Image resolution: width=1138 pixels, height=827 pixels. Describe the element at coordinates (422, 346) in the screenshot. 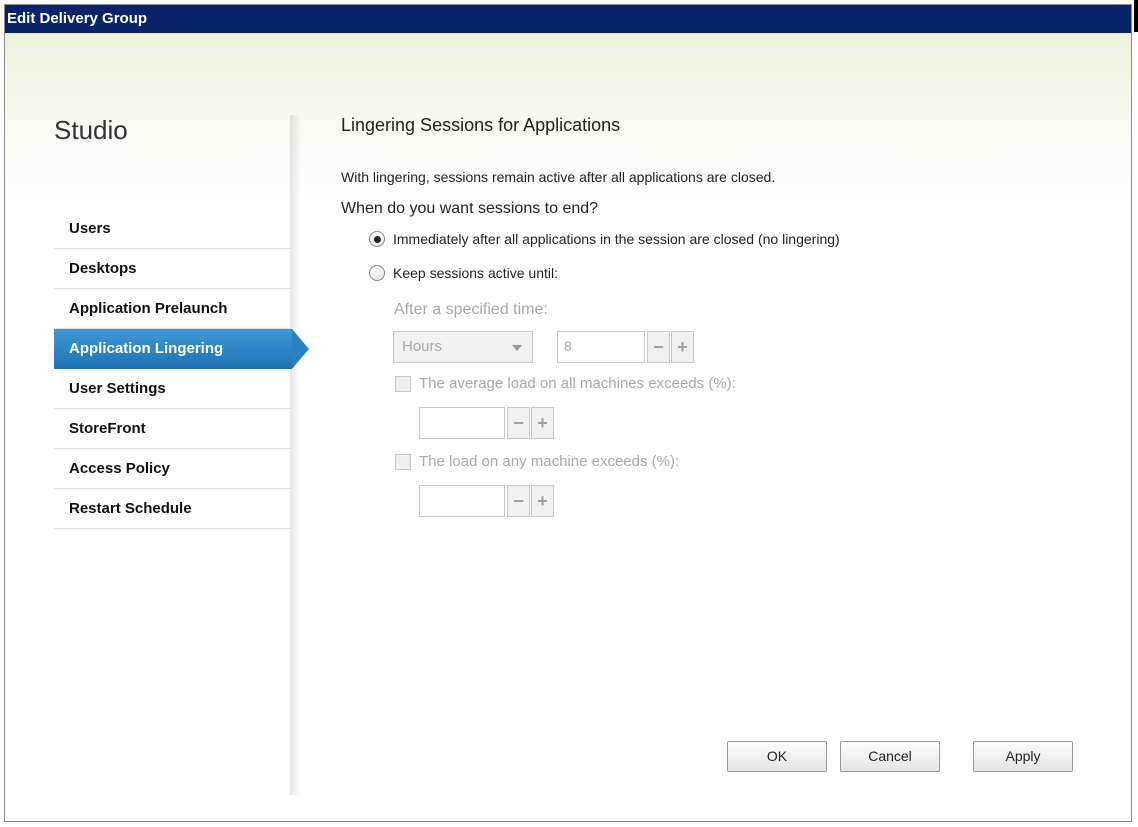

I see `time-unit-value: Hours` at that location.